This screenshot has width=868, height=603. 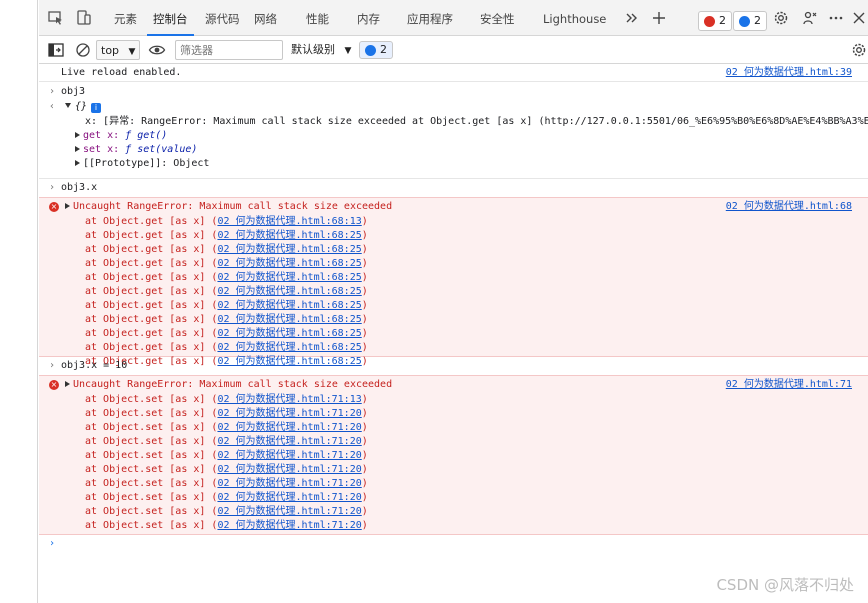 What do you see at coordinates (142, 164) in the screenshot?
I see `object-prototype: [[Prototype]]: Object` at bounding box center [142, 164].